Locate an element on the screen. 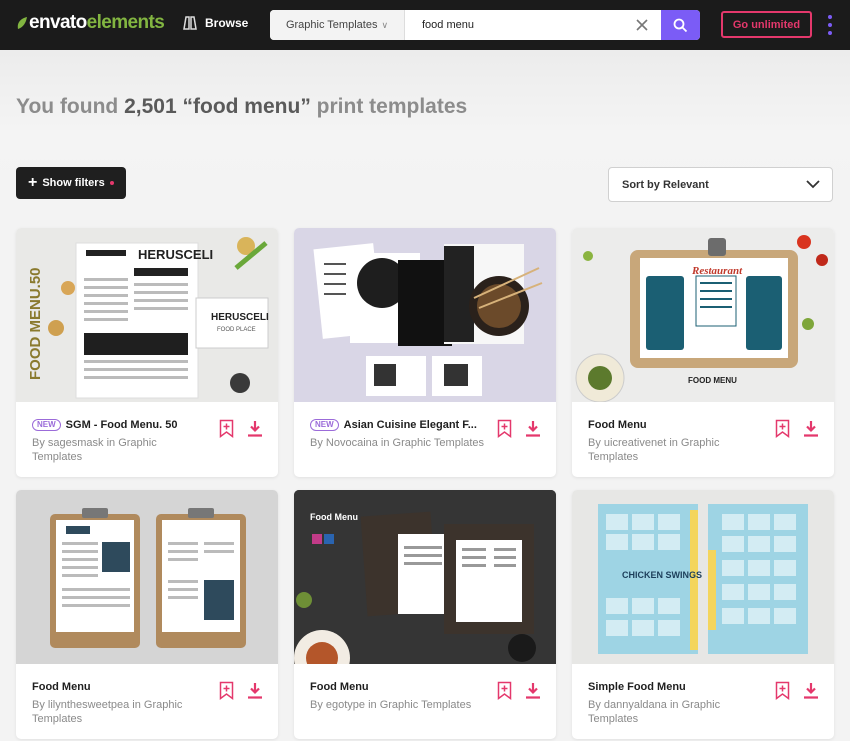 Image resolution: width=850 pixels, height=741 pixels. logo-suffix: elements is located at coordinates (125, 22).